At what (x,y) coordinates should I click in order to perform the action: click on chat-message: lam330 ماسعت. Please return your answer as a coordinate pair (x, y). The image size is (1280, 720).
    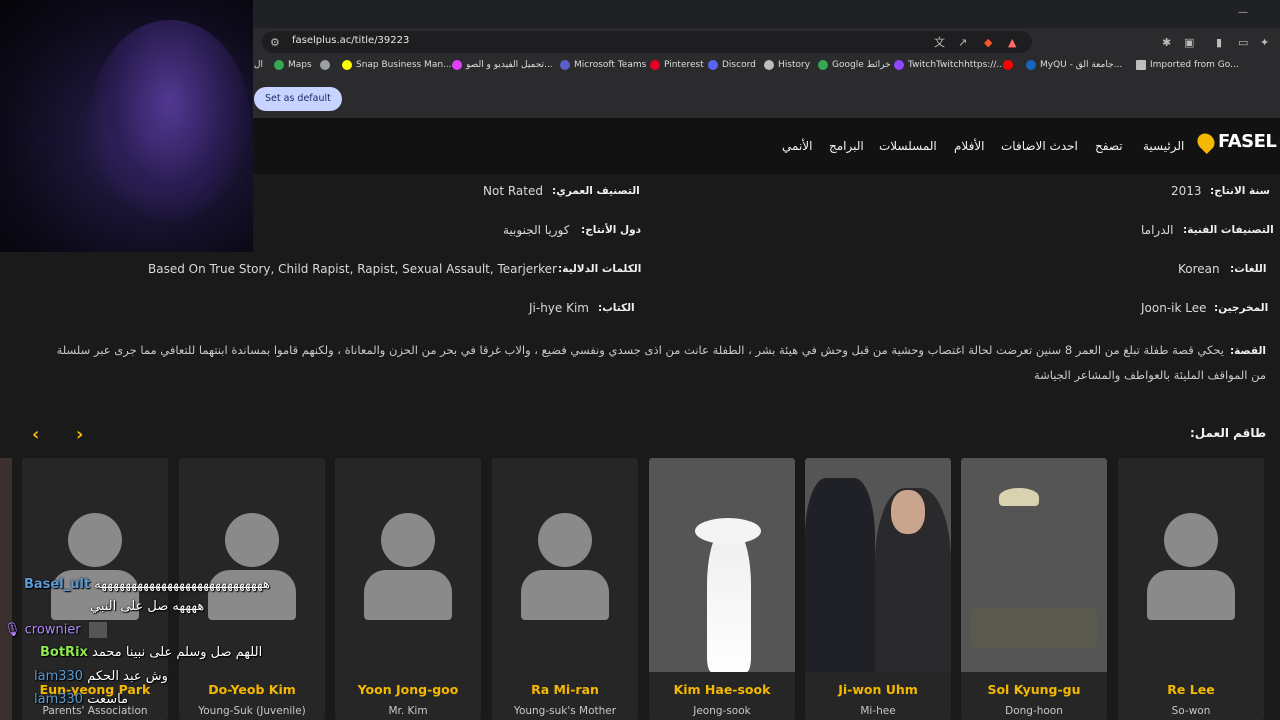
    Looking at the image, I should click on (81, 699).